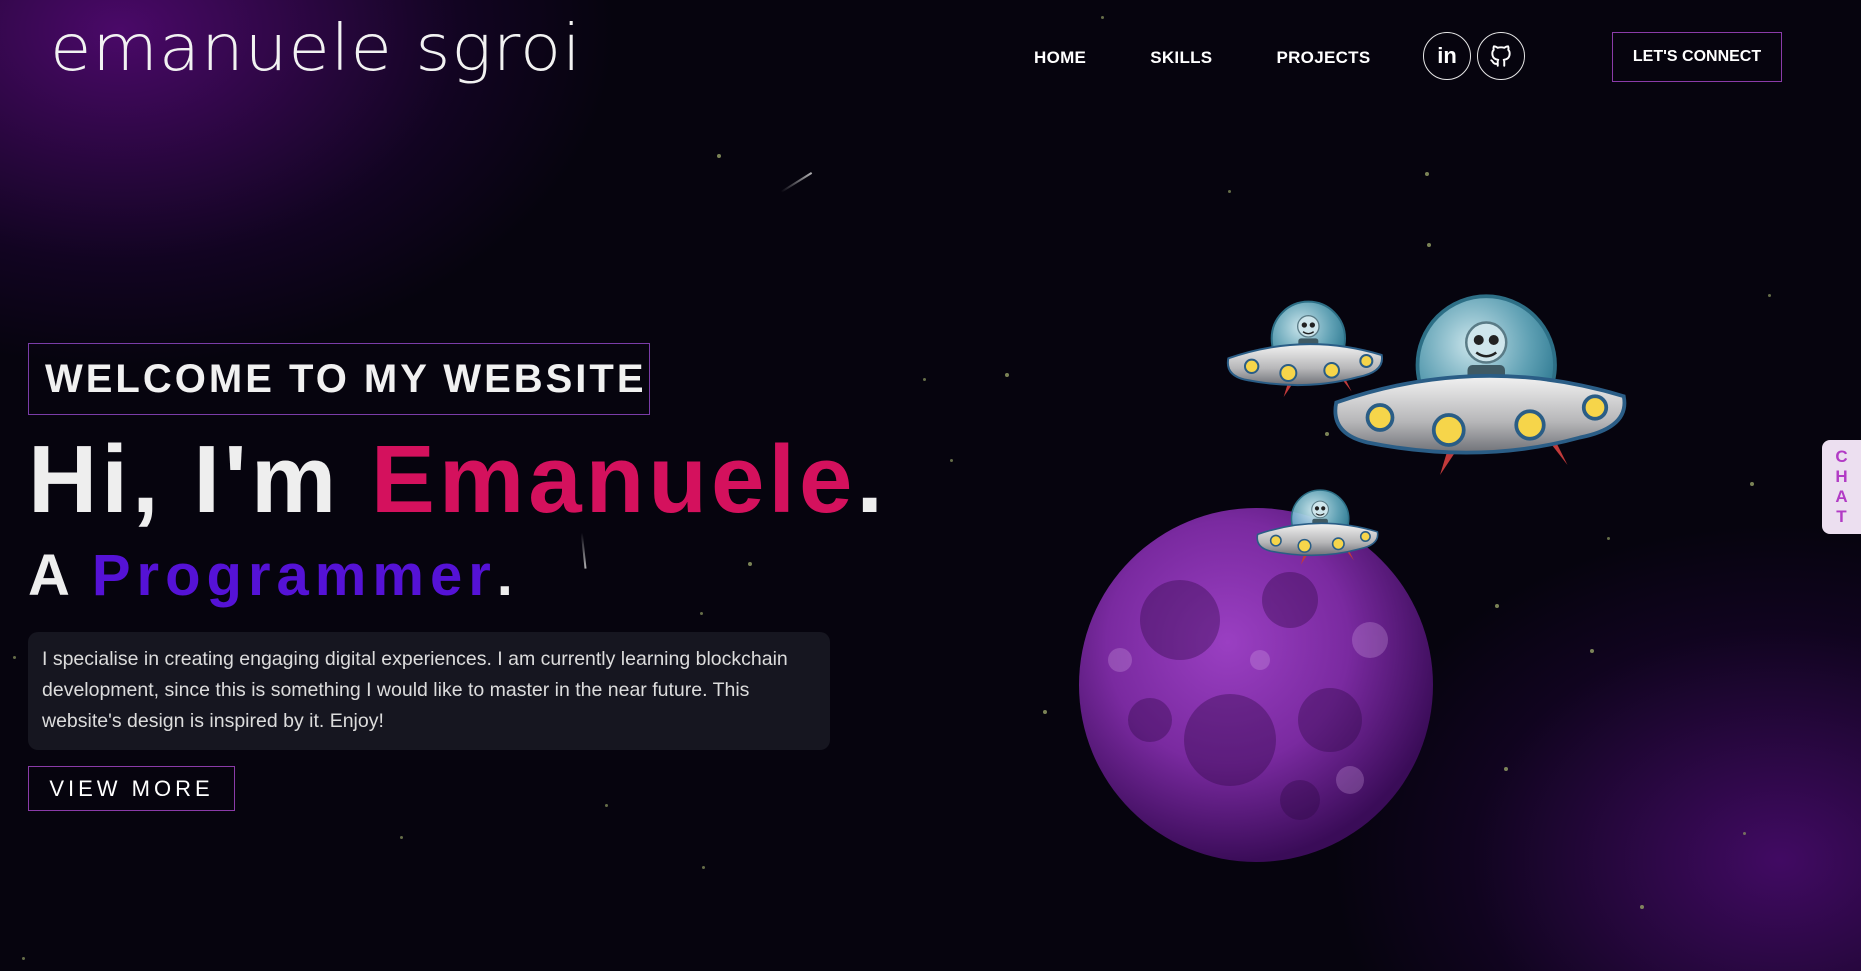 This screenshot has height=971, width=1861. What do you see at coordinates (1841, 456) in the screenshot?
I see `chat-letter: C` at bounding box center [1841, 456].